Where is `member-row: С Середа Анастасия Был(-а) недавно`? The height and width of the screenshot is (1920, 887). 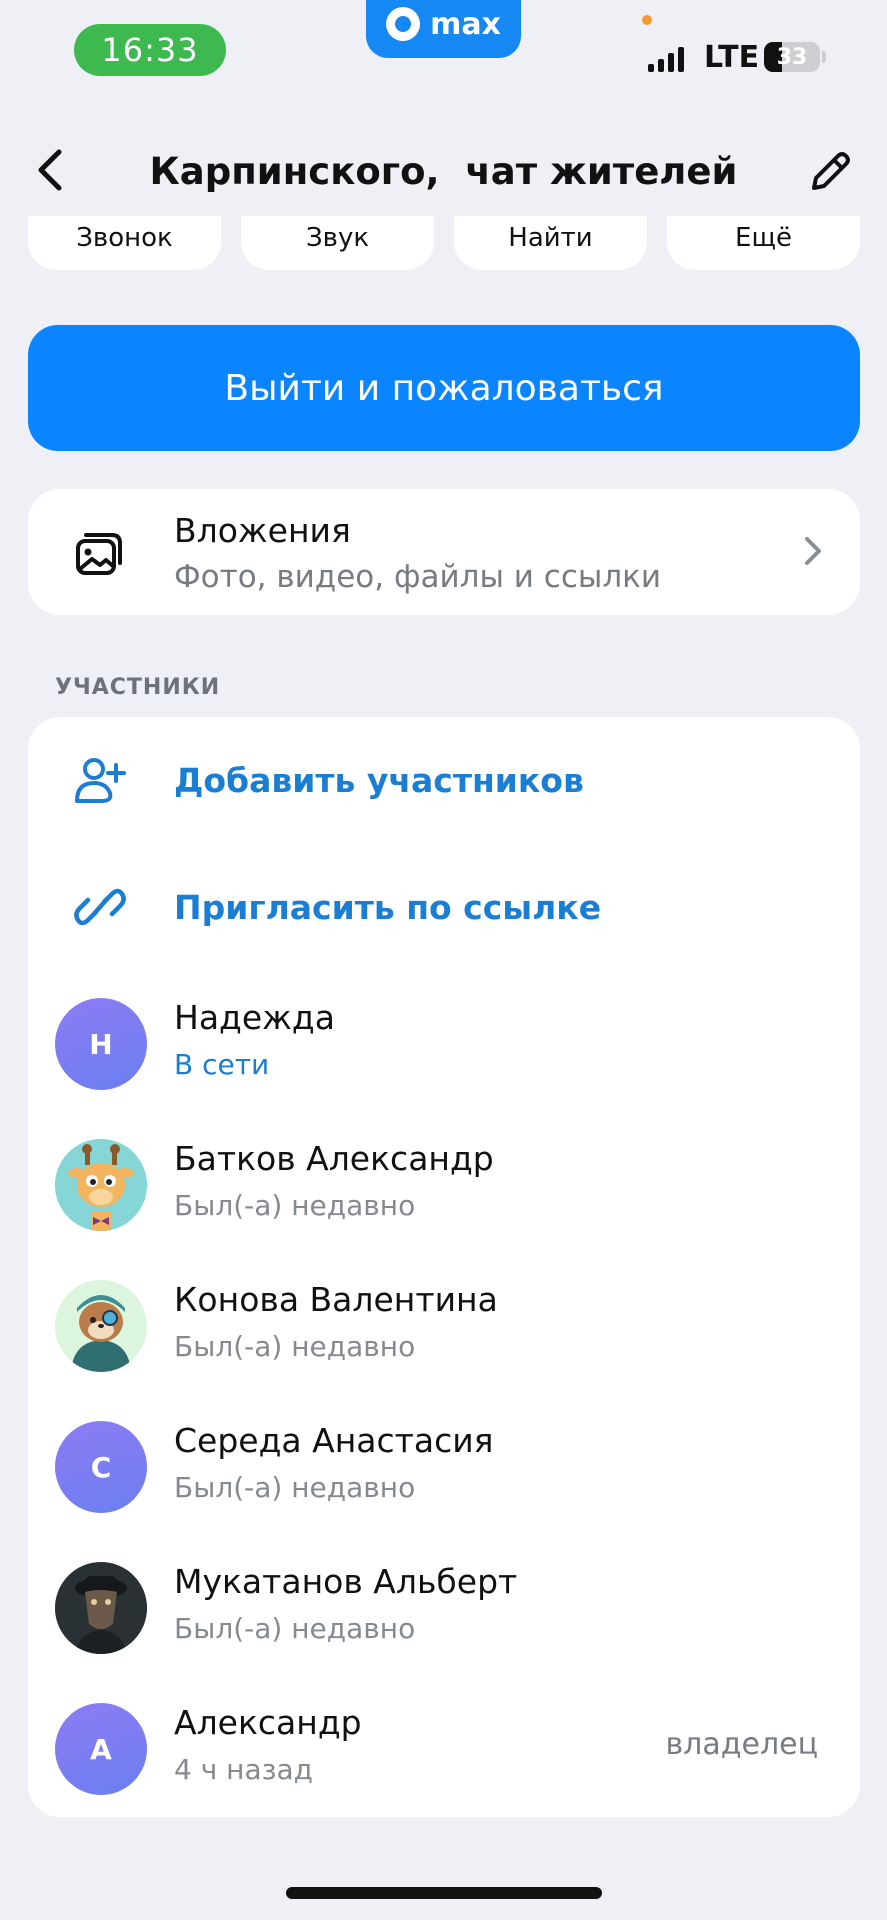 member-row: С Середа Анастасия Был(-а) недавно is located at coordinates (444, 1468).